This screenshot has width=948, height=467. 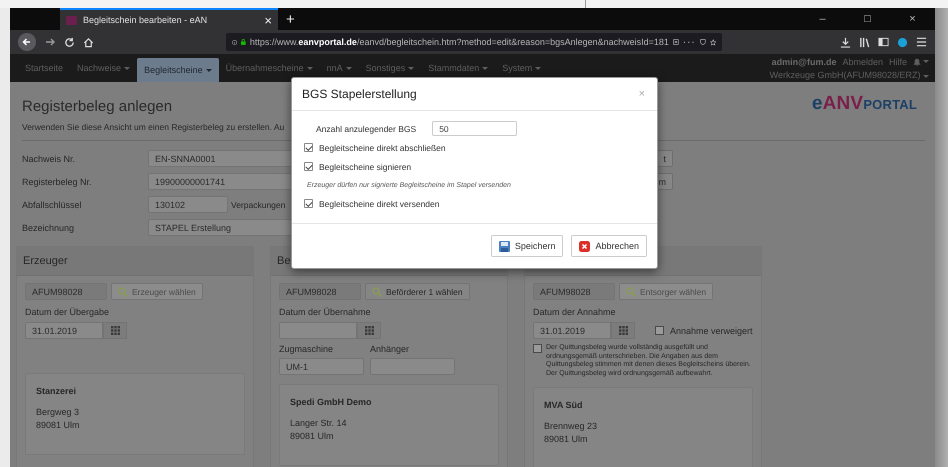 I want to click on new-tab-button: +, so click(x=290, y=19).